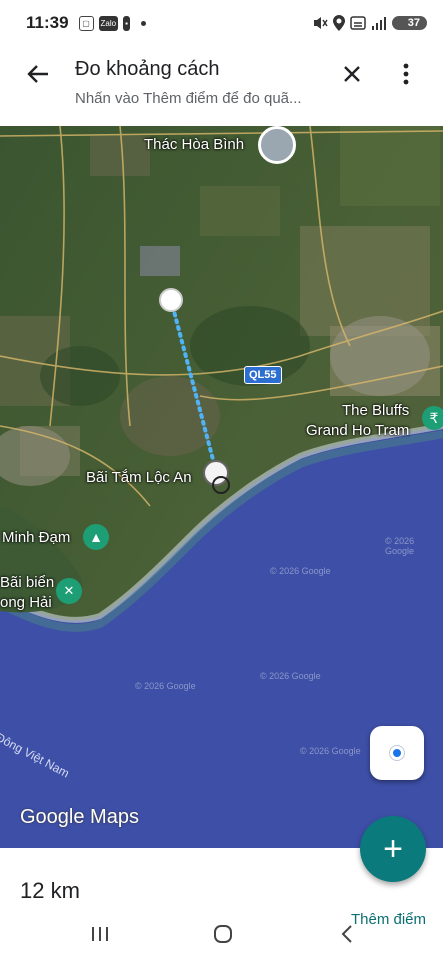 The image size is (443, 960). I want to click on place-label-minh-dam: Minh Đạm, so click(36, 537).